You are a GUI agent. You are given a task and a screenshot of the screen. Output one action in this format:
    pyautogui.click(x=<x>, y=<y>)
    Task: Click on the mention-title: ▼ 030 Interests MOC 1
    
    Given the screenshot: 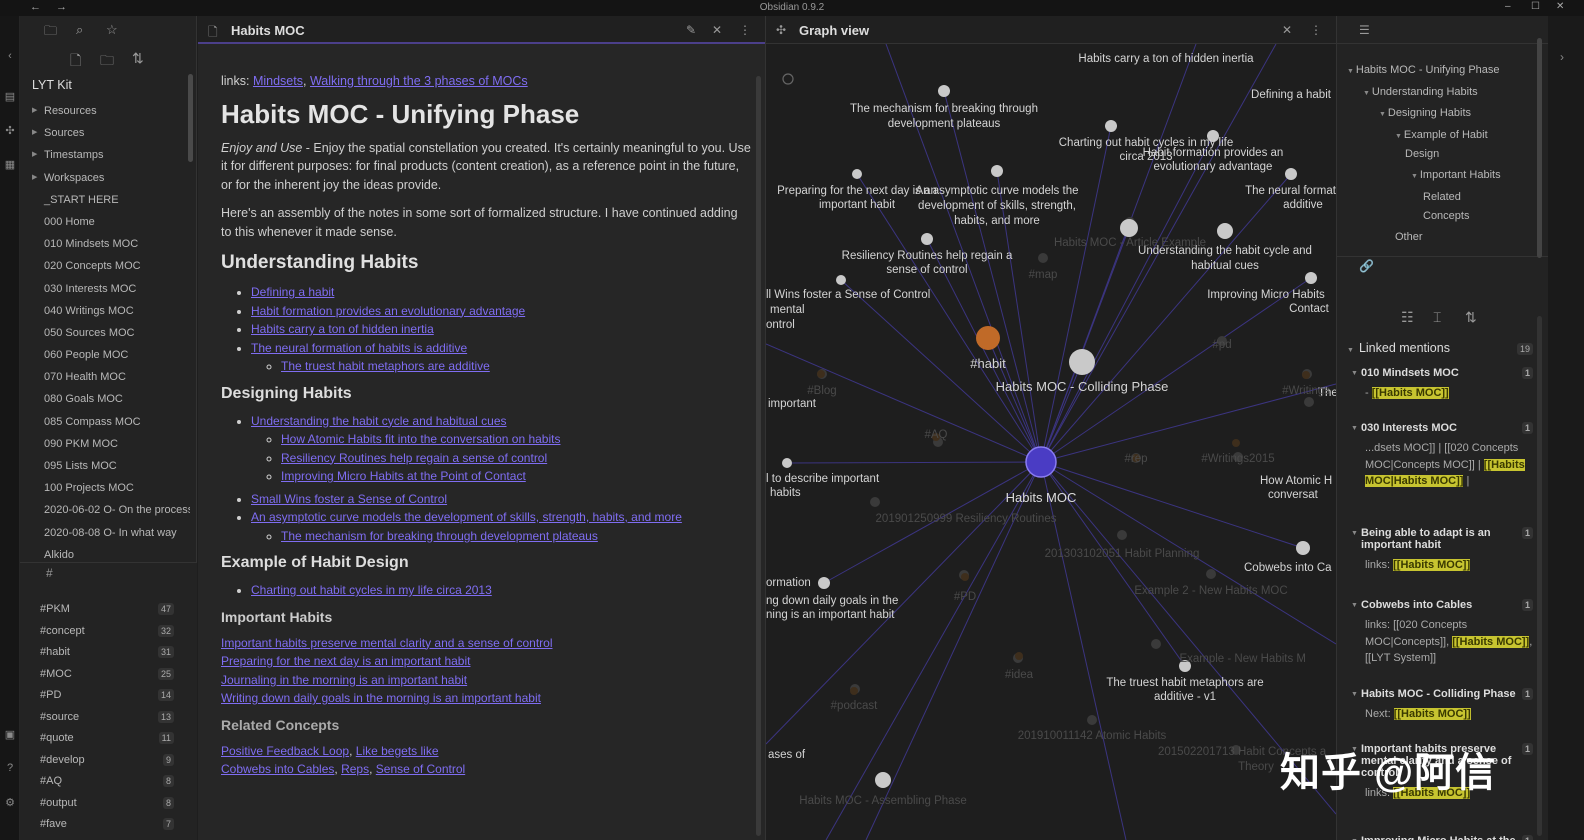 What is the action you would take?
    pyautogui.click(x=1437, y=428)
    